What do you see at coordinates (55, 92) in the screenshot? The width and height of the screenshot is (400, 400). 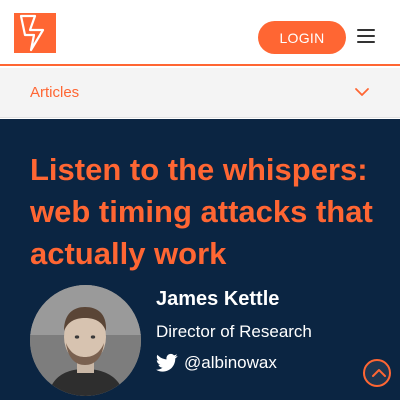 I see `articles-label: Articles` at bounding box center [55, 92].